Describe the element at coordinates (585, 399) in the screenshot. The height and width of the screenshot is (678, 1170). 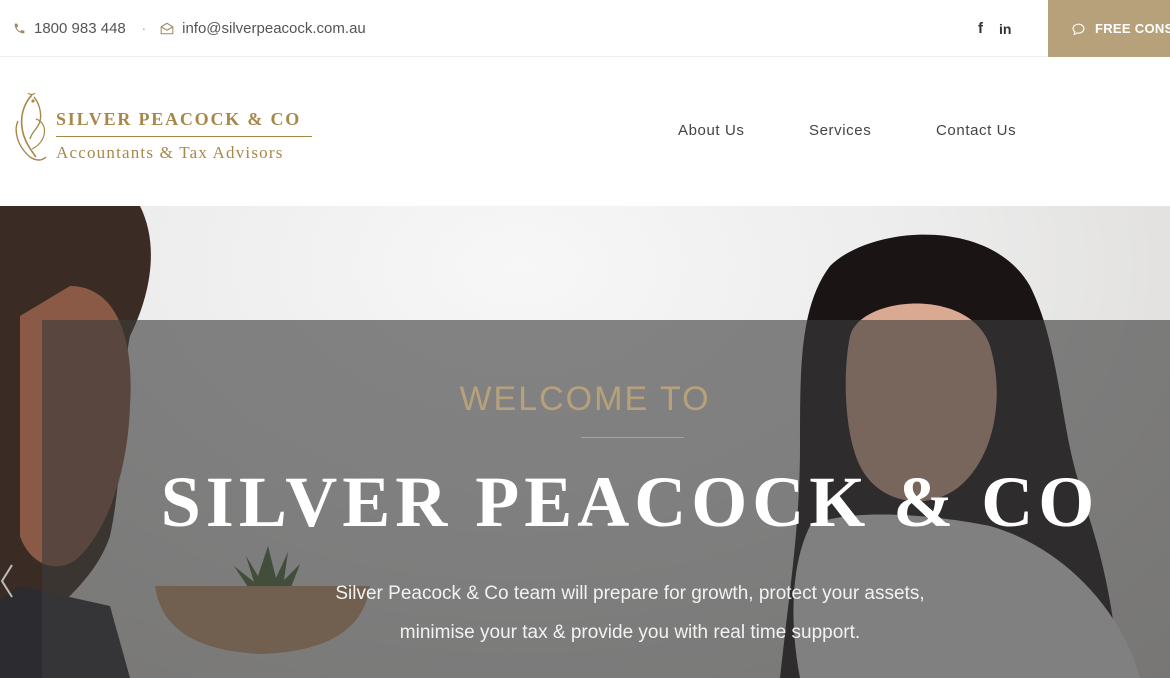
I see `hero-welcome-text: WELCOME TO` at that location.